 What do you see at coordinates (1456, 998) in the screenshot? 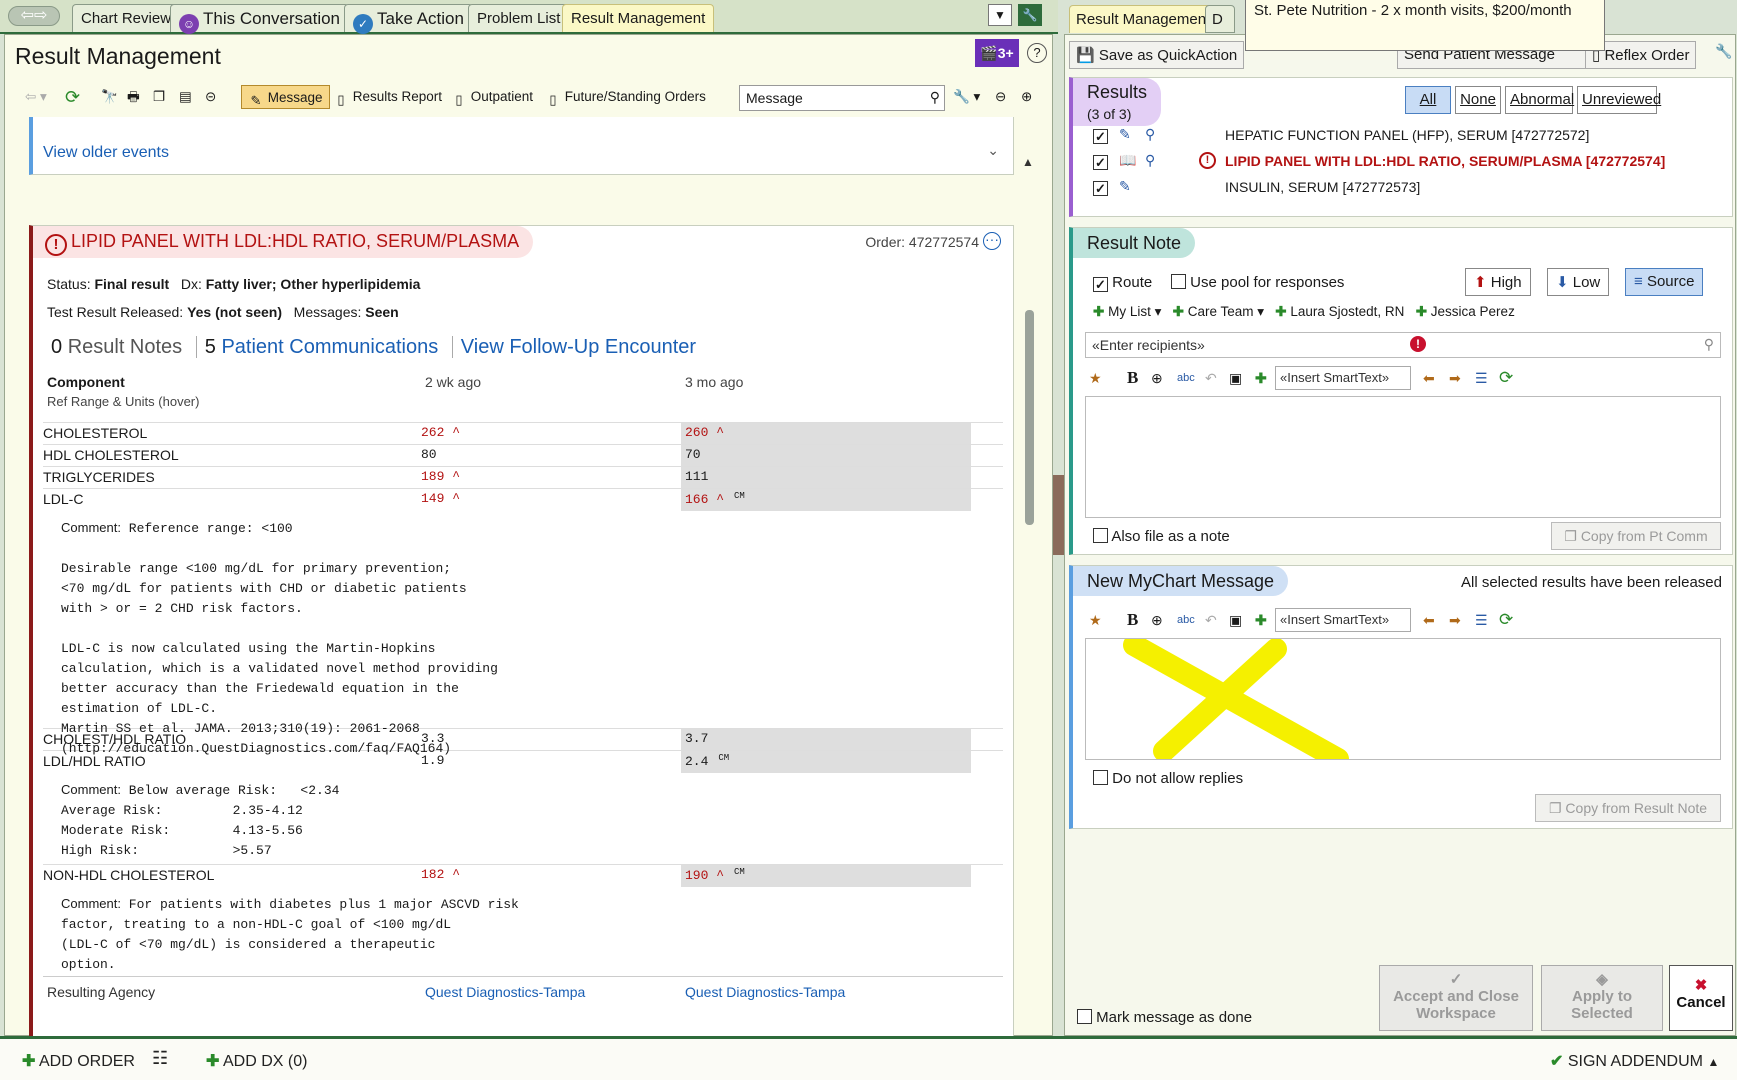
I see `accept-close-button: ✓ Accept and Close Workspace` at bounding box center [1456, 998].